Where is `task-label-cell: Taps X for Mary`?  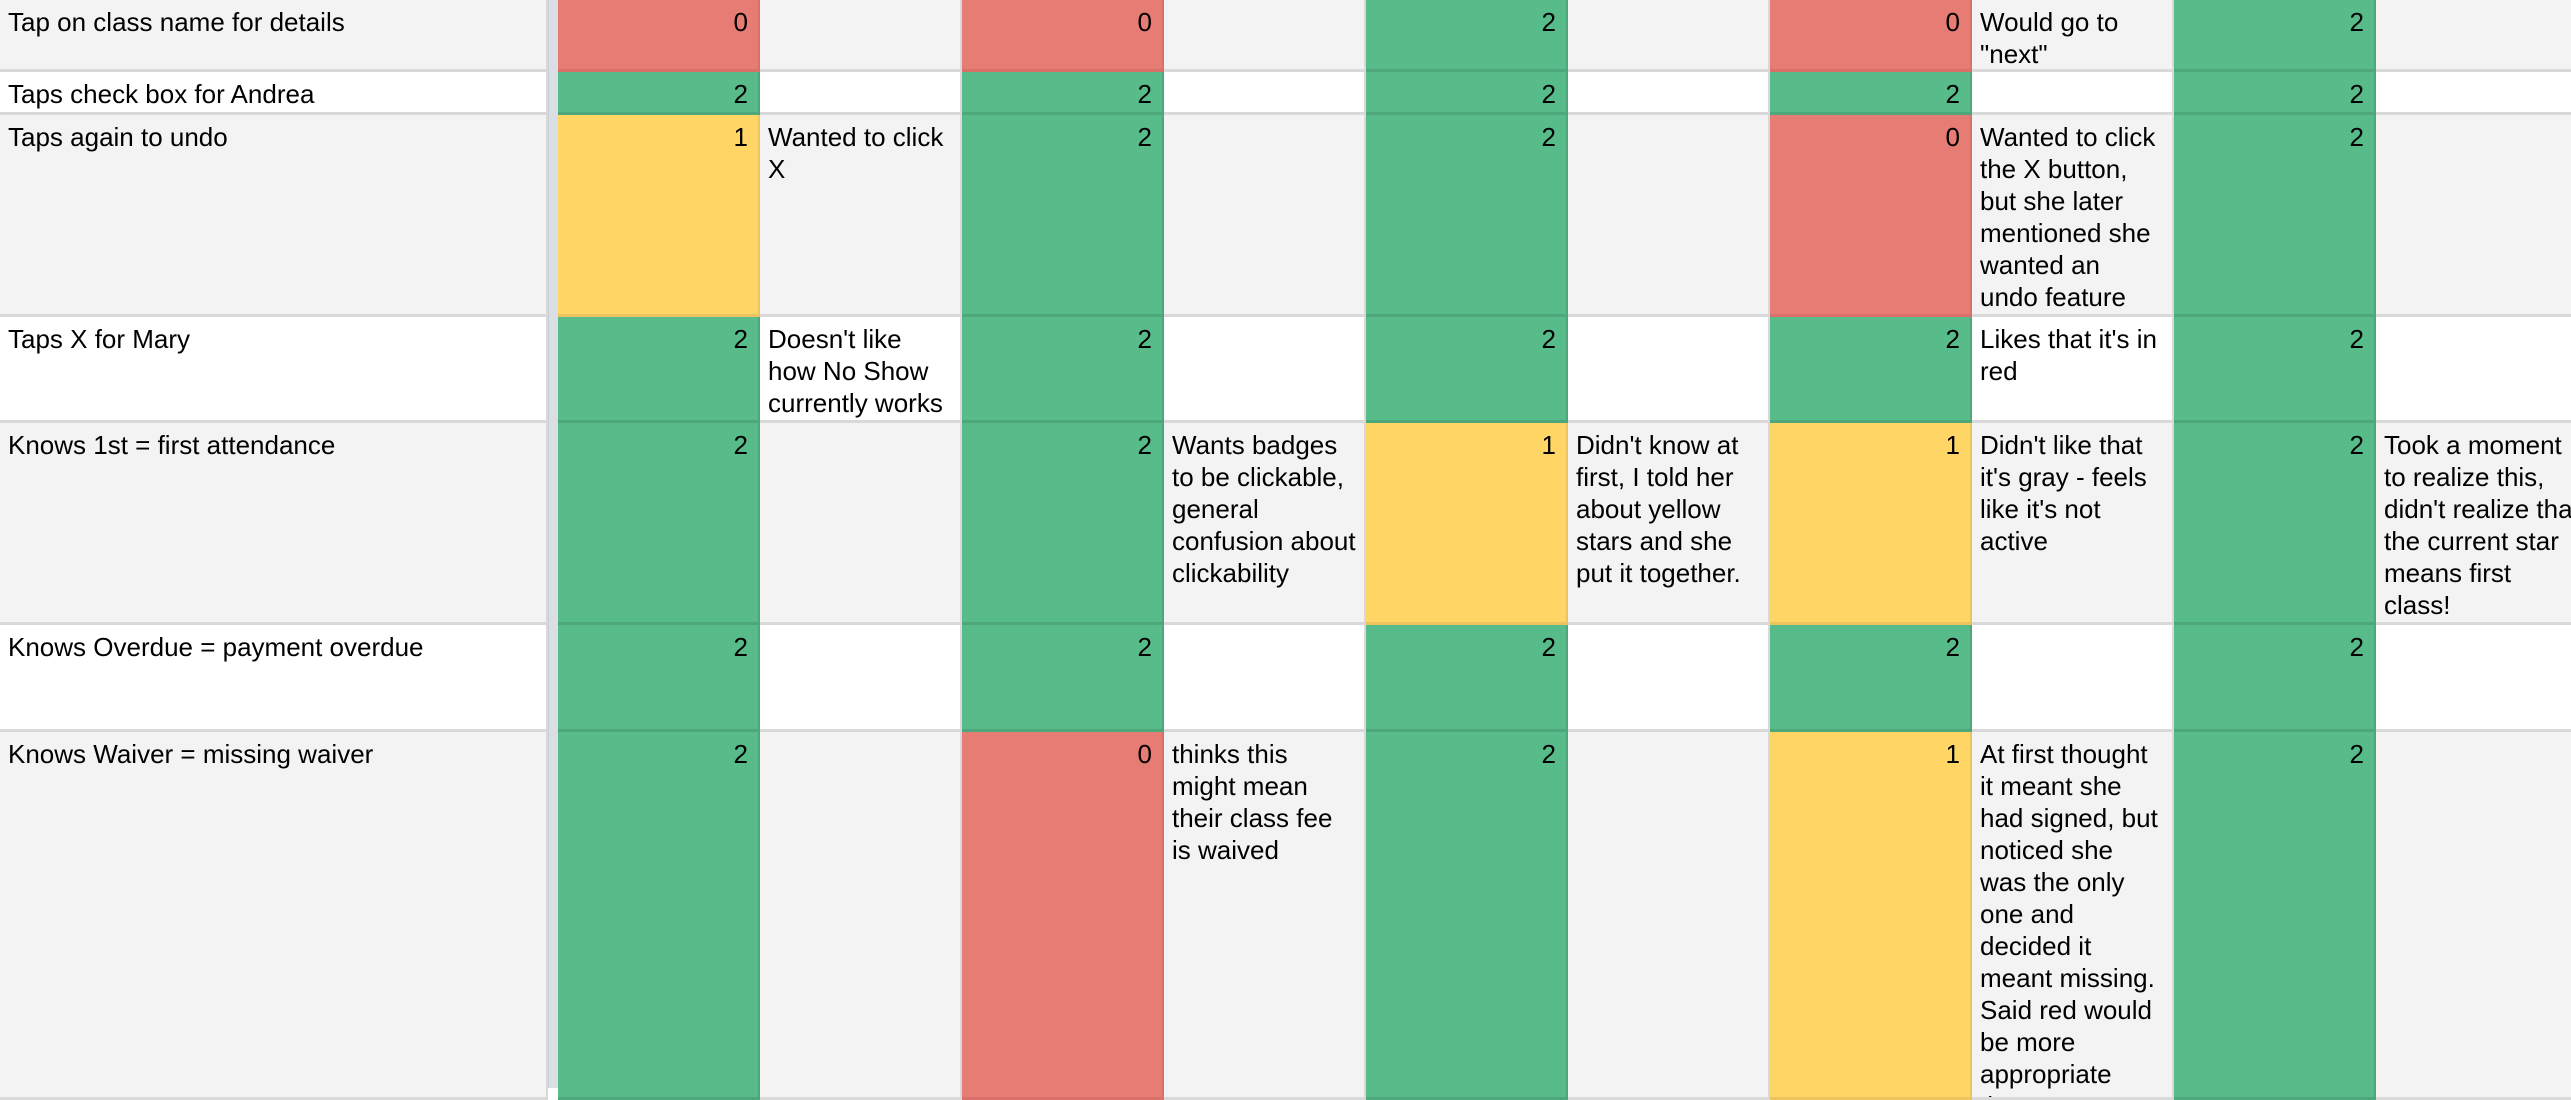 task-label-cell: Taps X for Mary is located at coordinates (274, 370).